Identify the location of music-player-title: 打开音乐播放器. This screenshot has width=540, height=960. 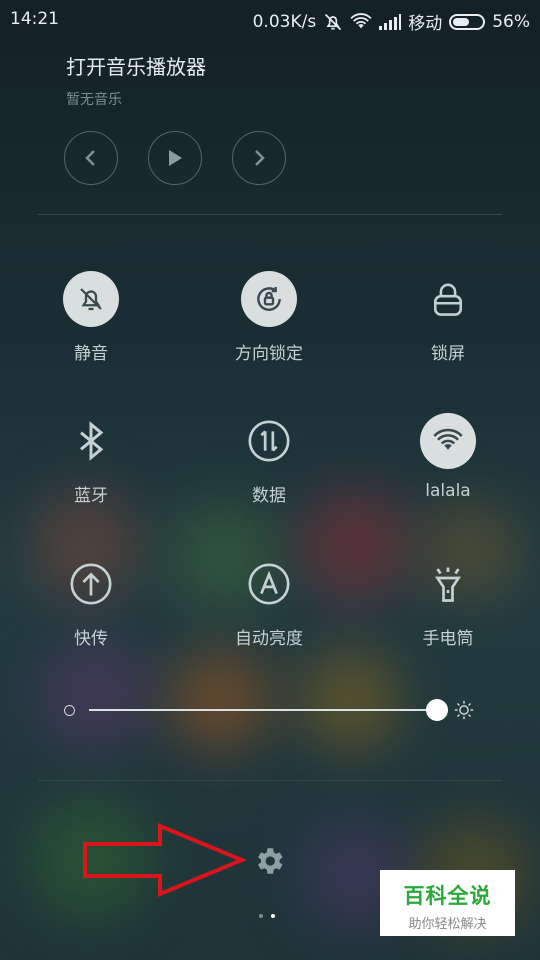
(136, 65).